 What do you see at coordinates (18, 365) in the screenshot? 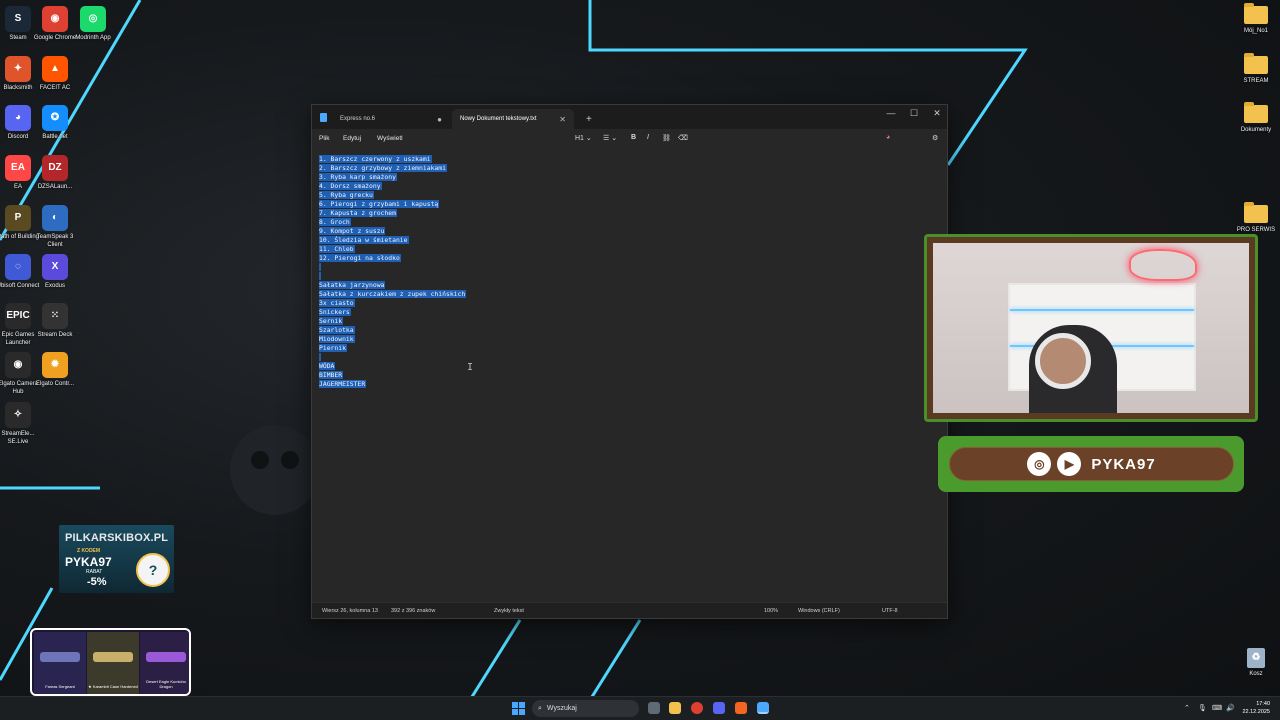
I see `app-icon: ◉` at bounding box center [18, 365].